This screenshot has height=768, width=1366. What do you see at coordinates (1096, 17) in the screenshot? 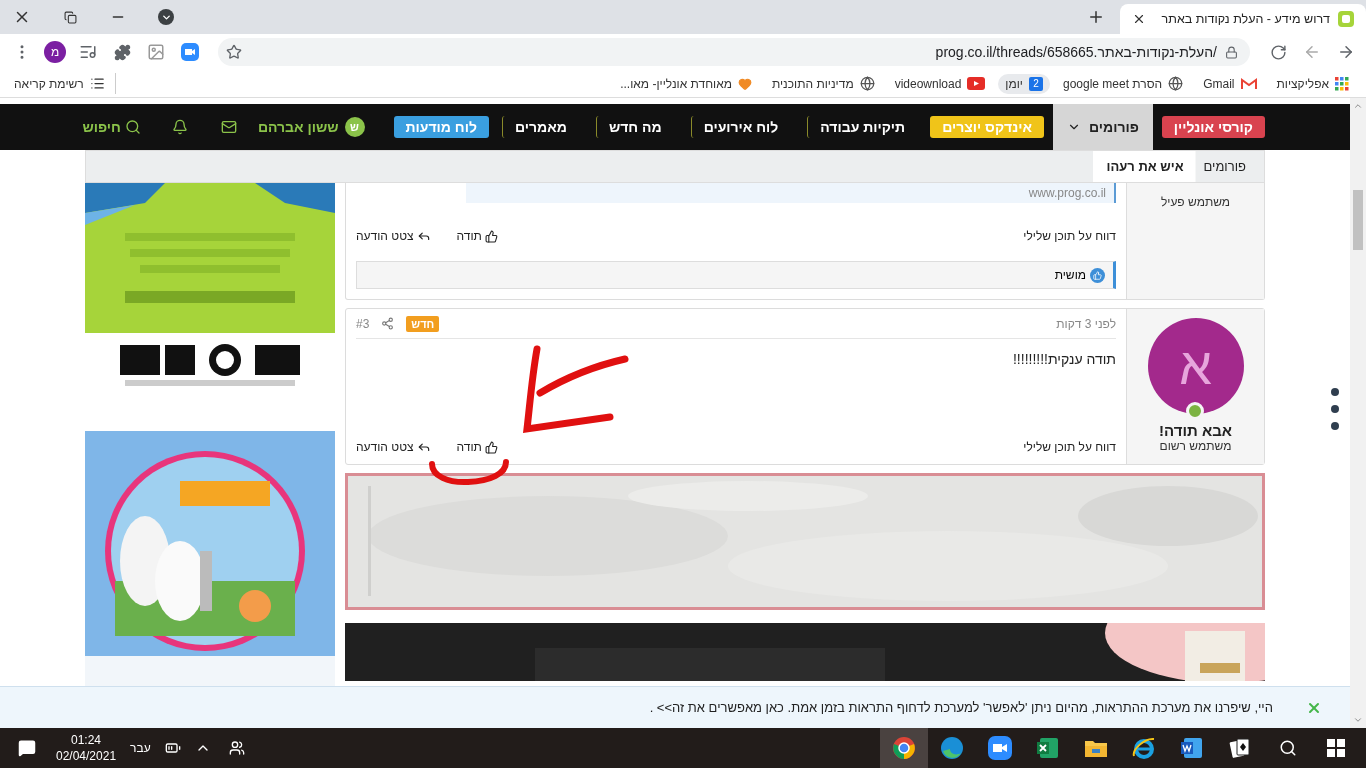
I see `plus-icon` at bounding box center [1096, 17].